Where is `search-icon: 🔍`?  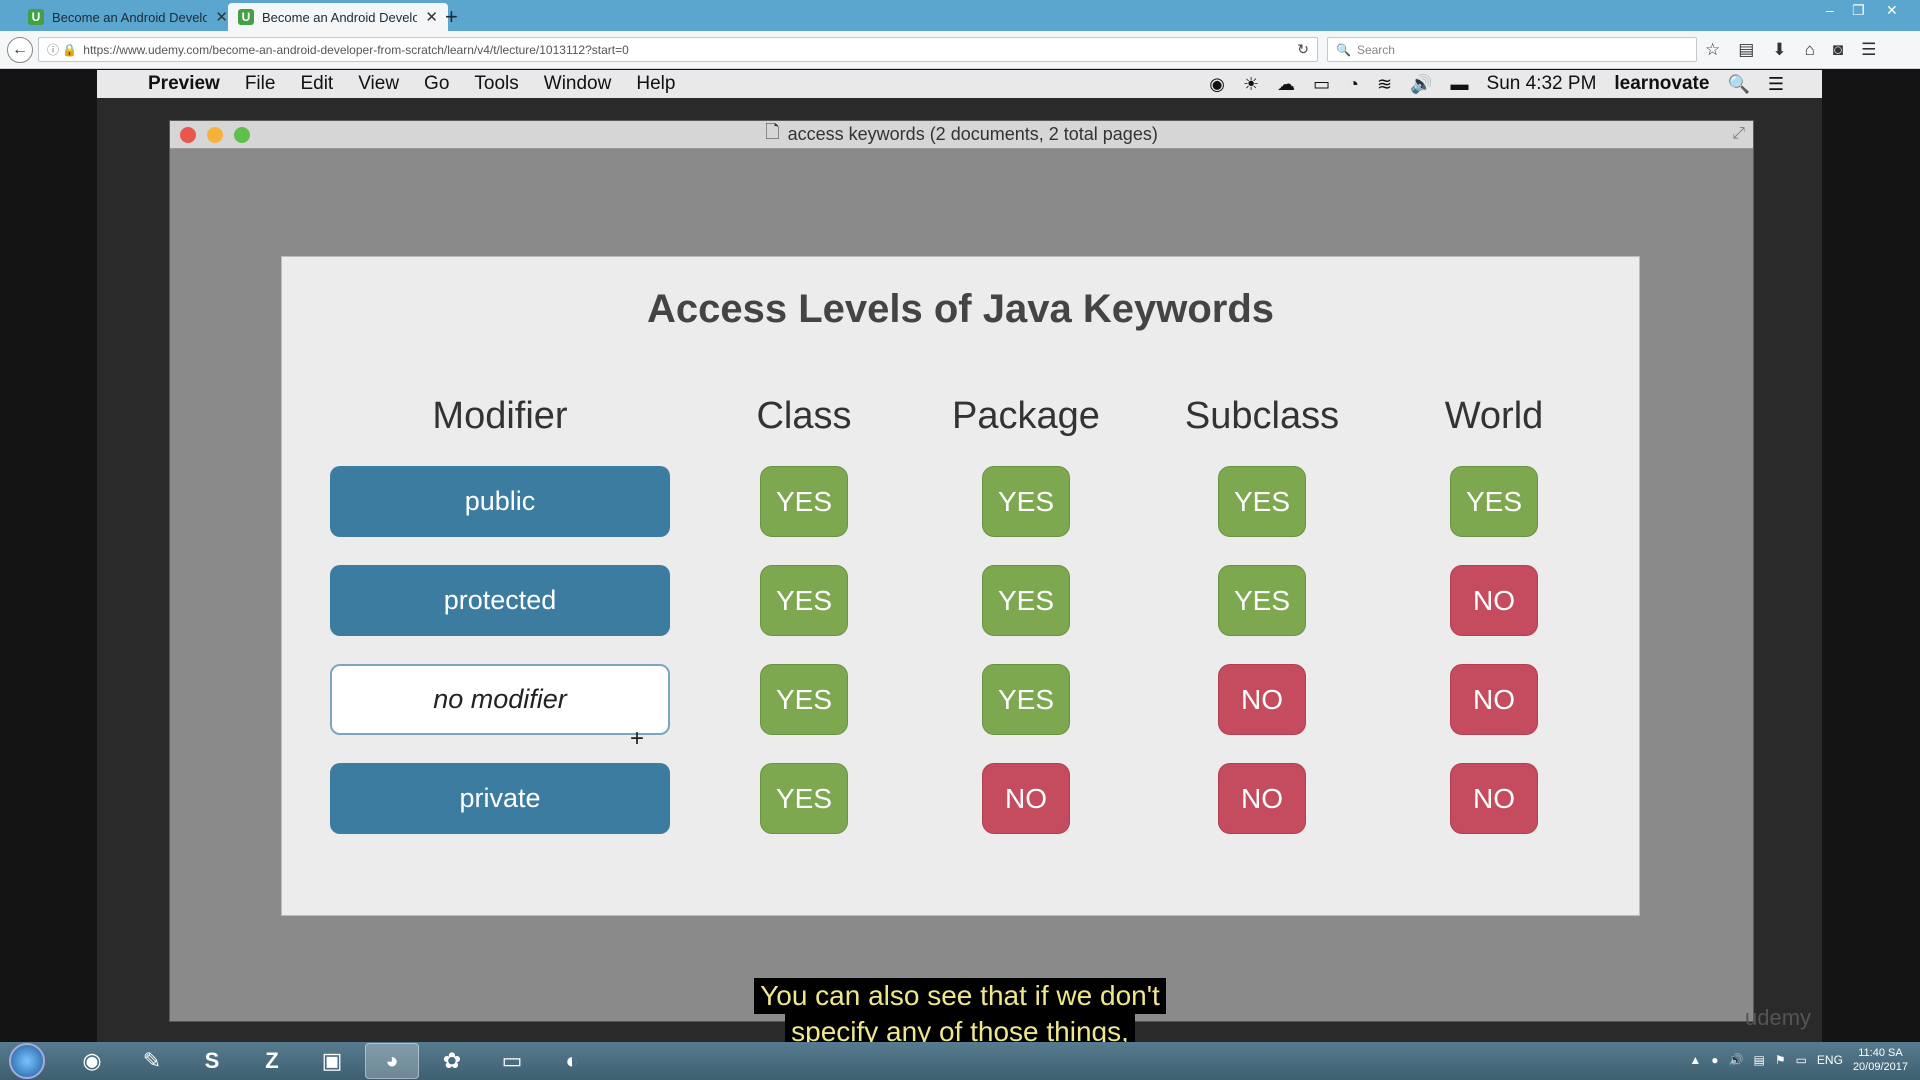 search-icon: 🔍 is located at coordinates (1343, 49).